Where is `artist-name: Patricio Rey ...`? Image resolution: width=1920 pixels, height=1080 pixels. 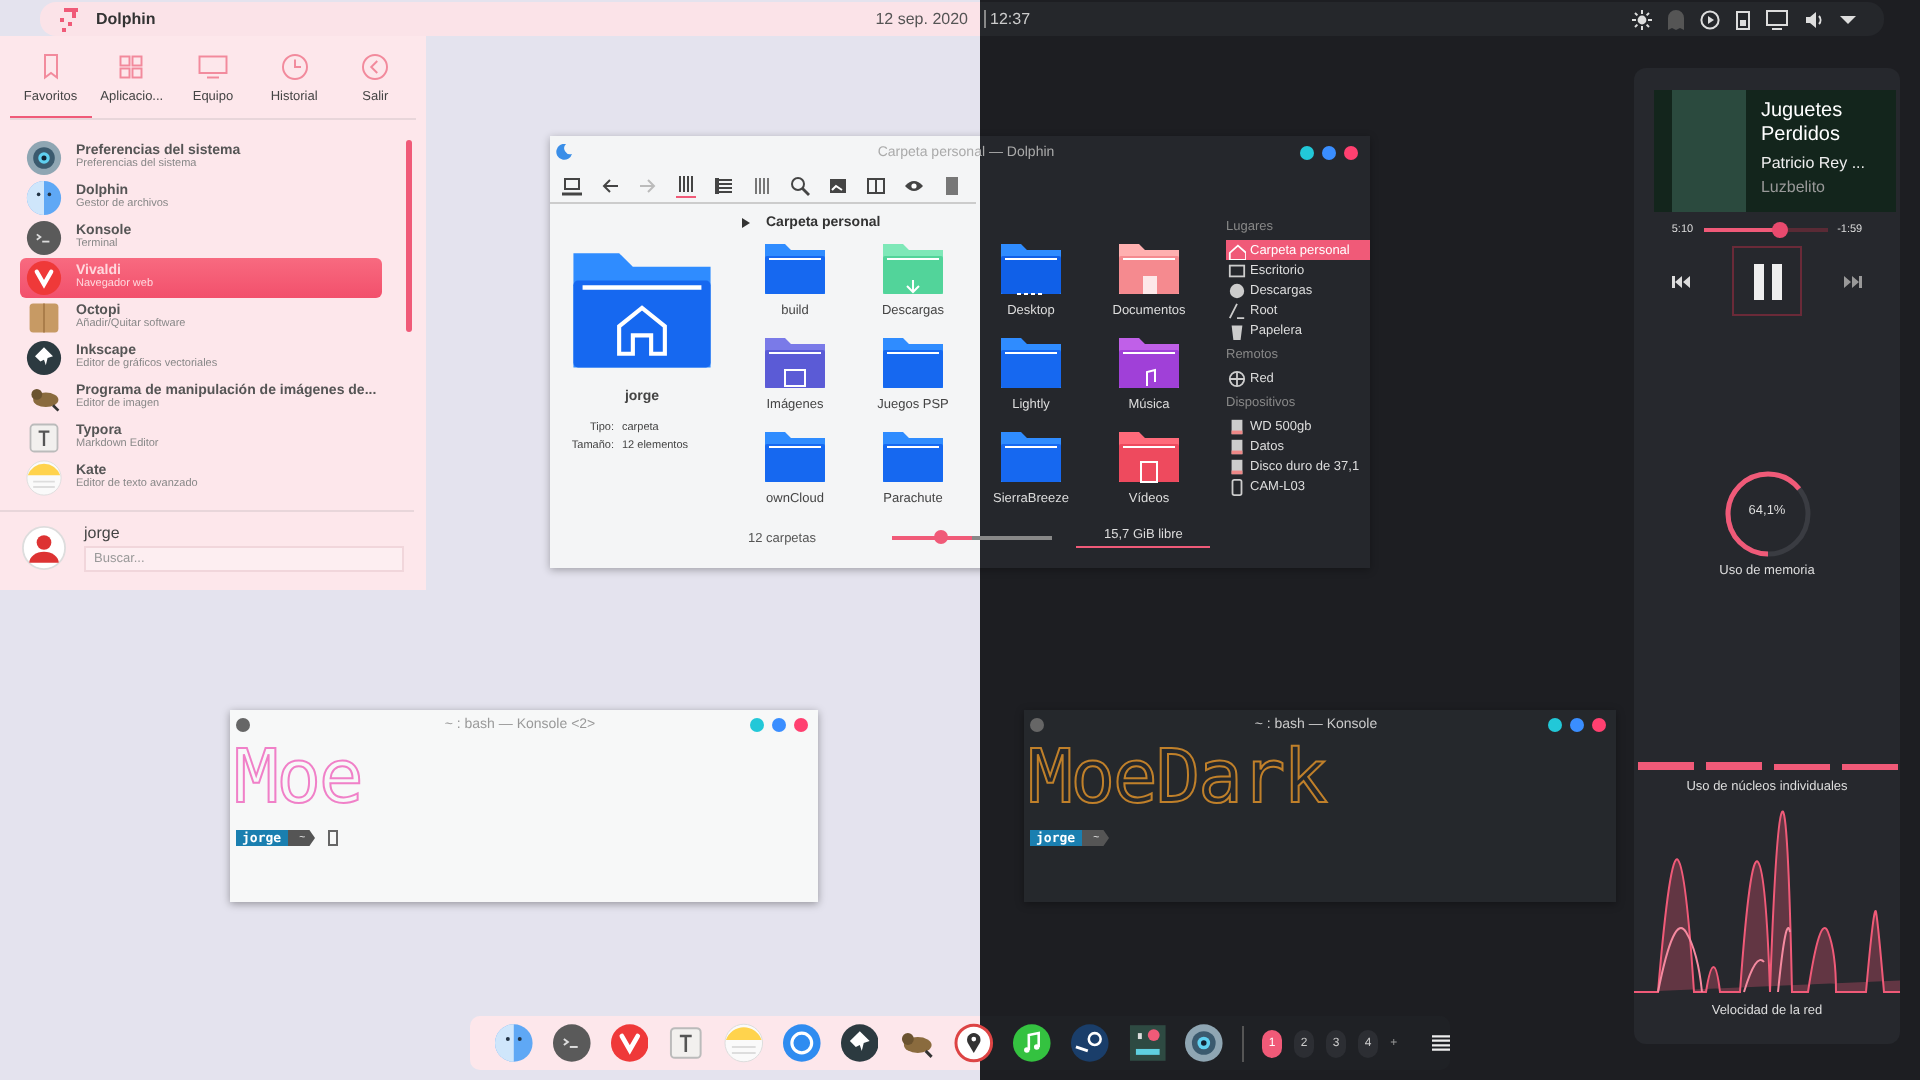 artist-name: Patricio Rey ... is located at coordinates (1813, 163).